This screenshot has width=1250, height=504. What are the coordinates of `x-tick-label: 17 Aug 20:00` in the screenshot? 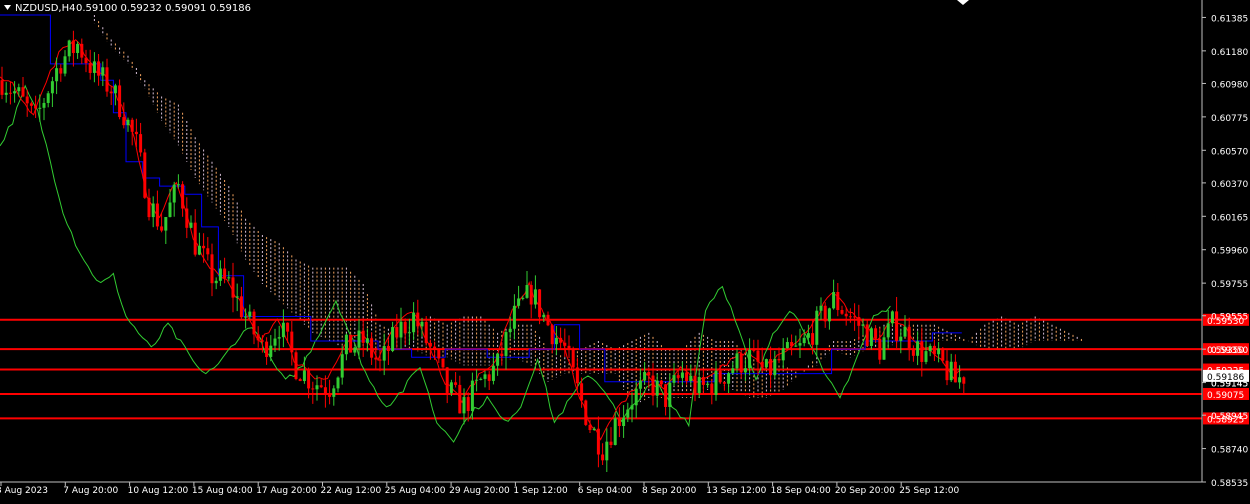 It's located at (286, 491).